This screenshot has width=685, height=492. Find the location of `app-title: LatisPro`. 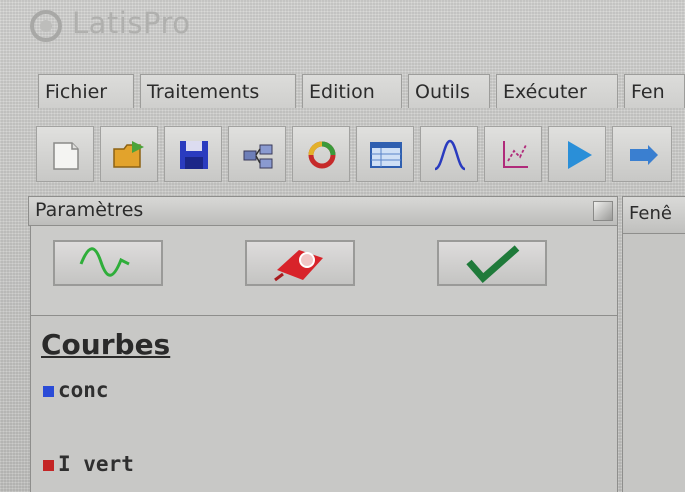

app-title: LatisPro is located at coordinates (131, 23).